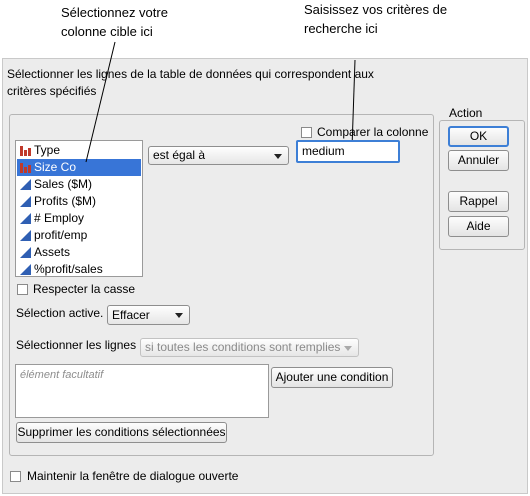  I want to click on callout-select-column: Sélectionnez votre colonne cible ici, so click(114, 22).